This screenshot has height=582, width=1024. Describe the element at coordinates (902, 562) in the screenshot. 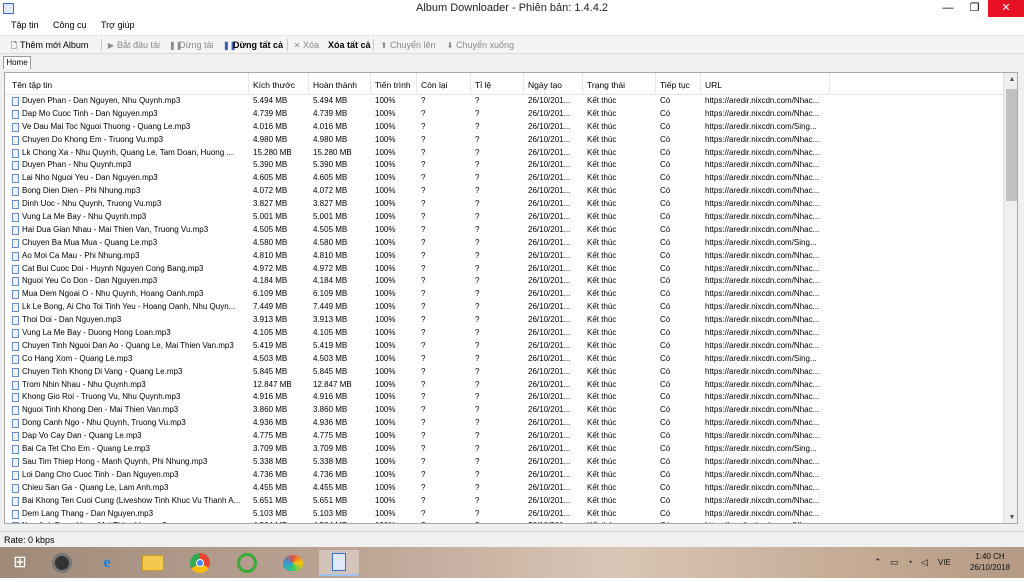

I see `system-tray-icons: ⌃ ▭ ◔ ◁` at that location.